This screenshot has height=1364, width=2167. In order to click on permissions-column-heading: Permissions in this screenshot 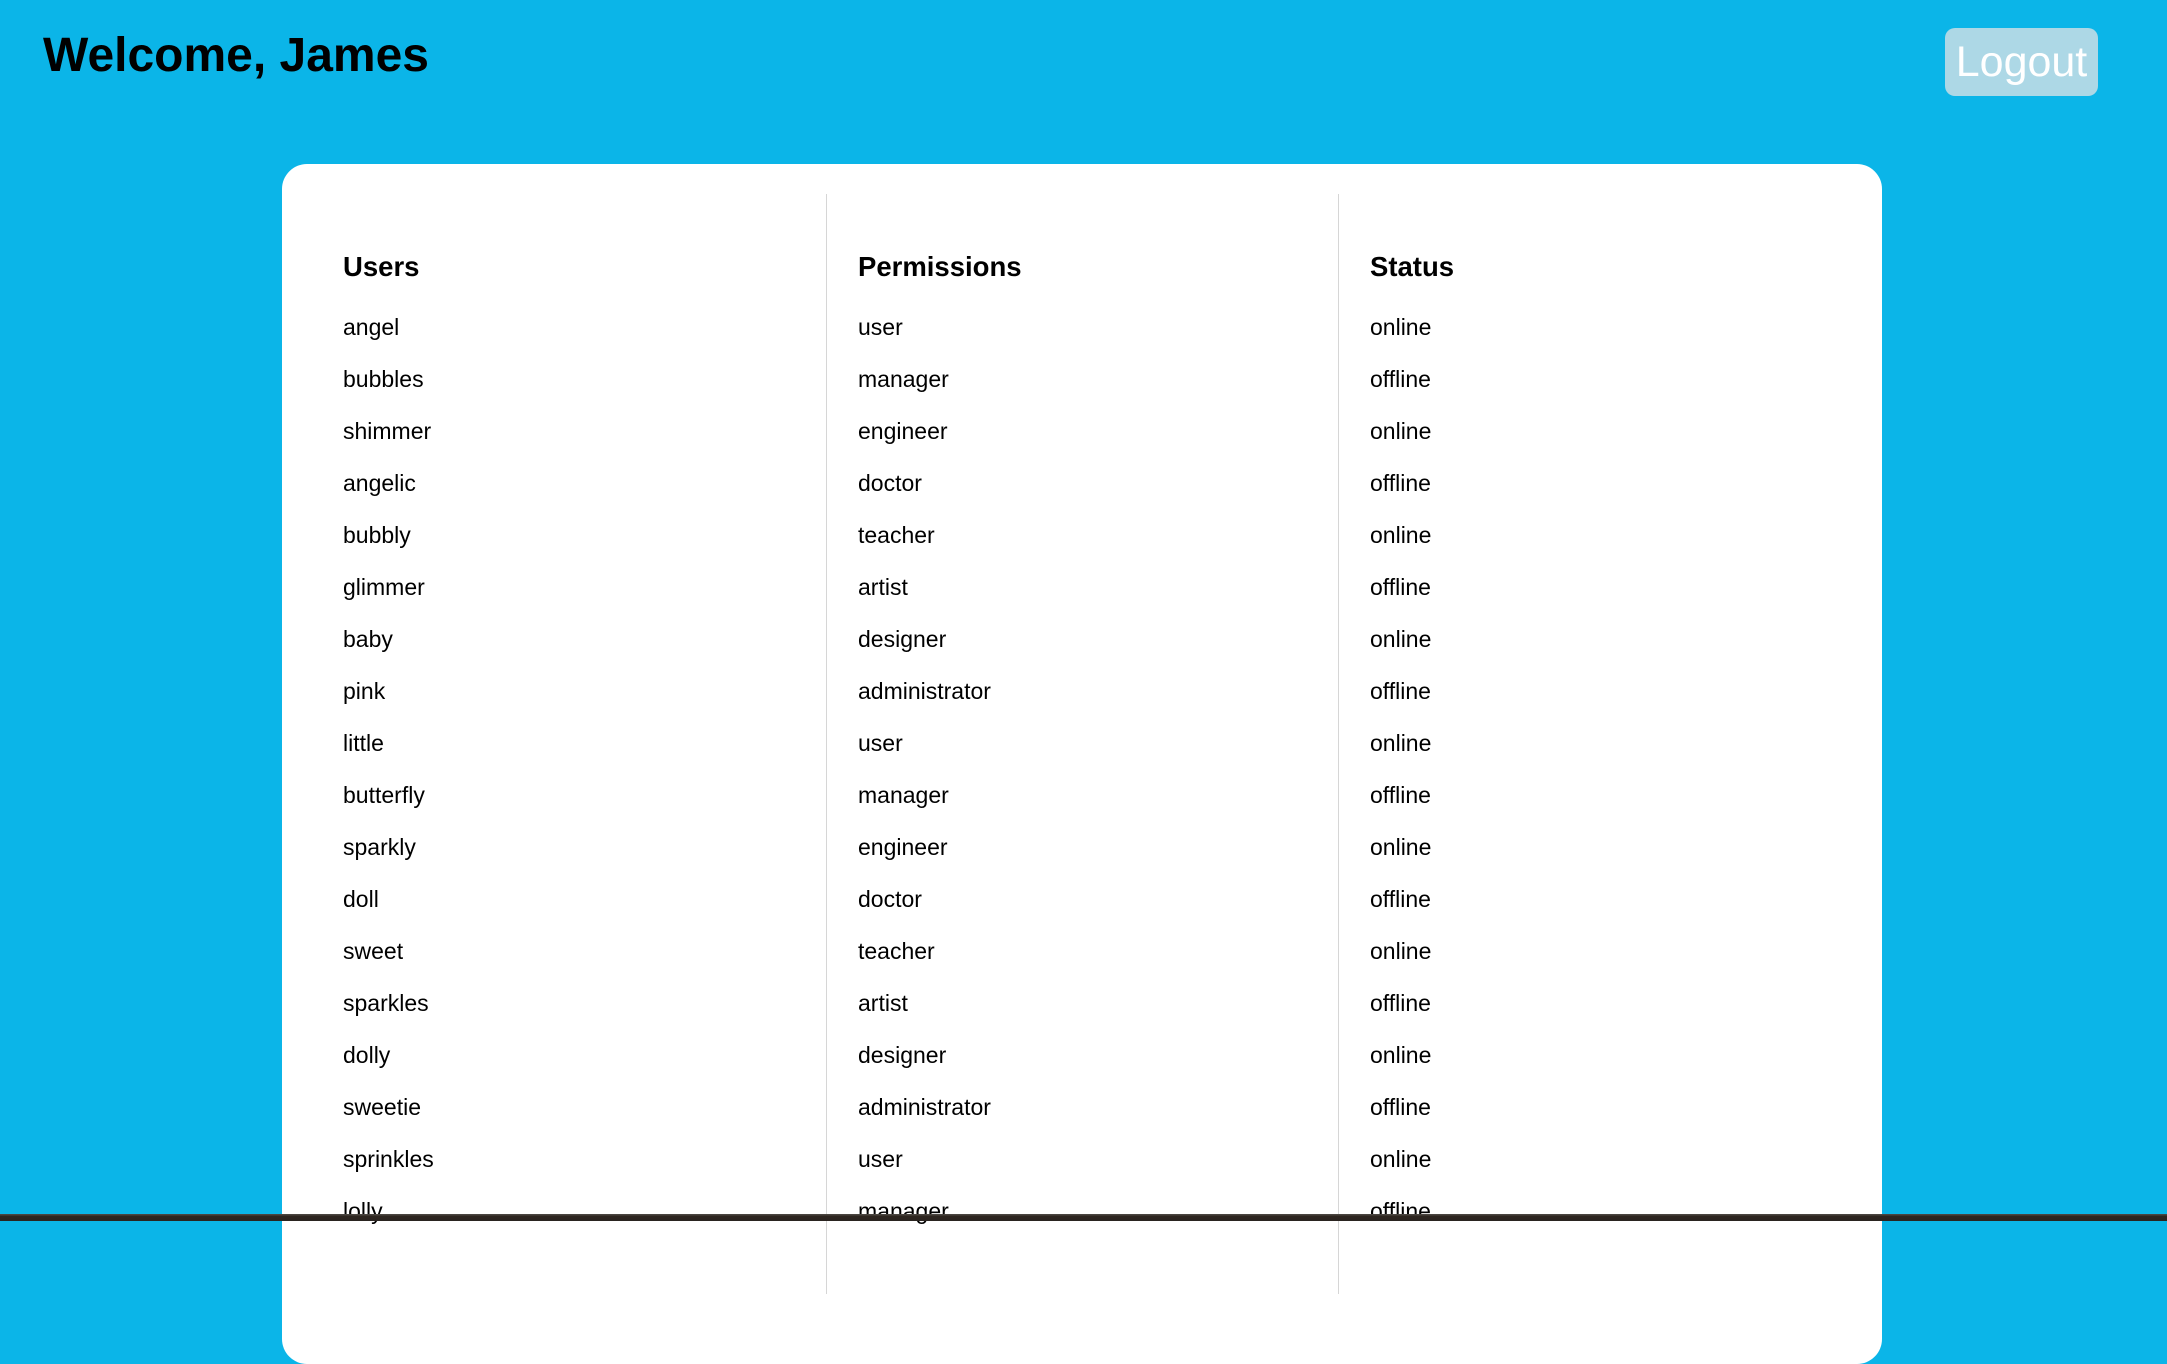, I will do `click(940, 266)`.